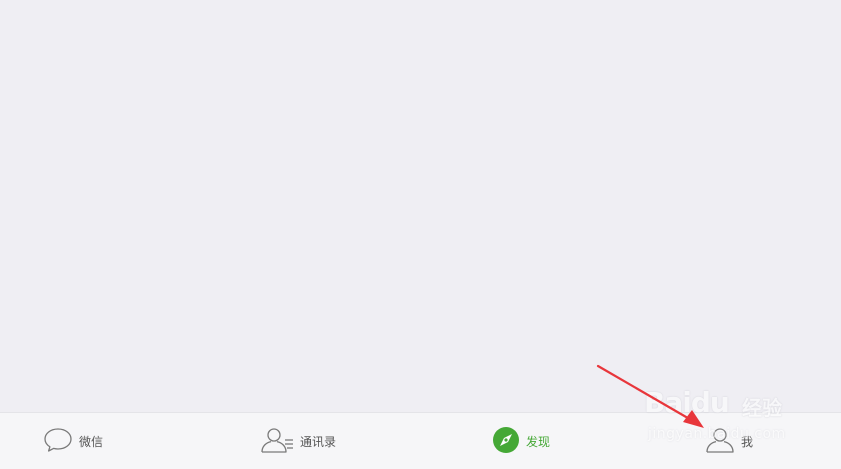 This screenshot has width=841, height=469. What do you see at coordinates (318, 442) in the screenshot?
I see `tab-contacts-label: 通讯录` at bounding box center [318, 442].